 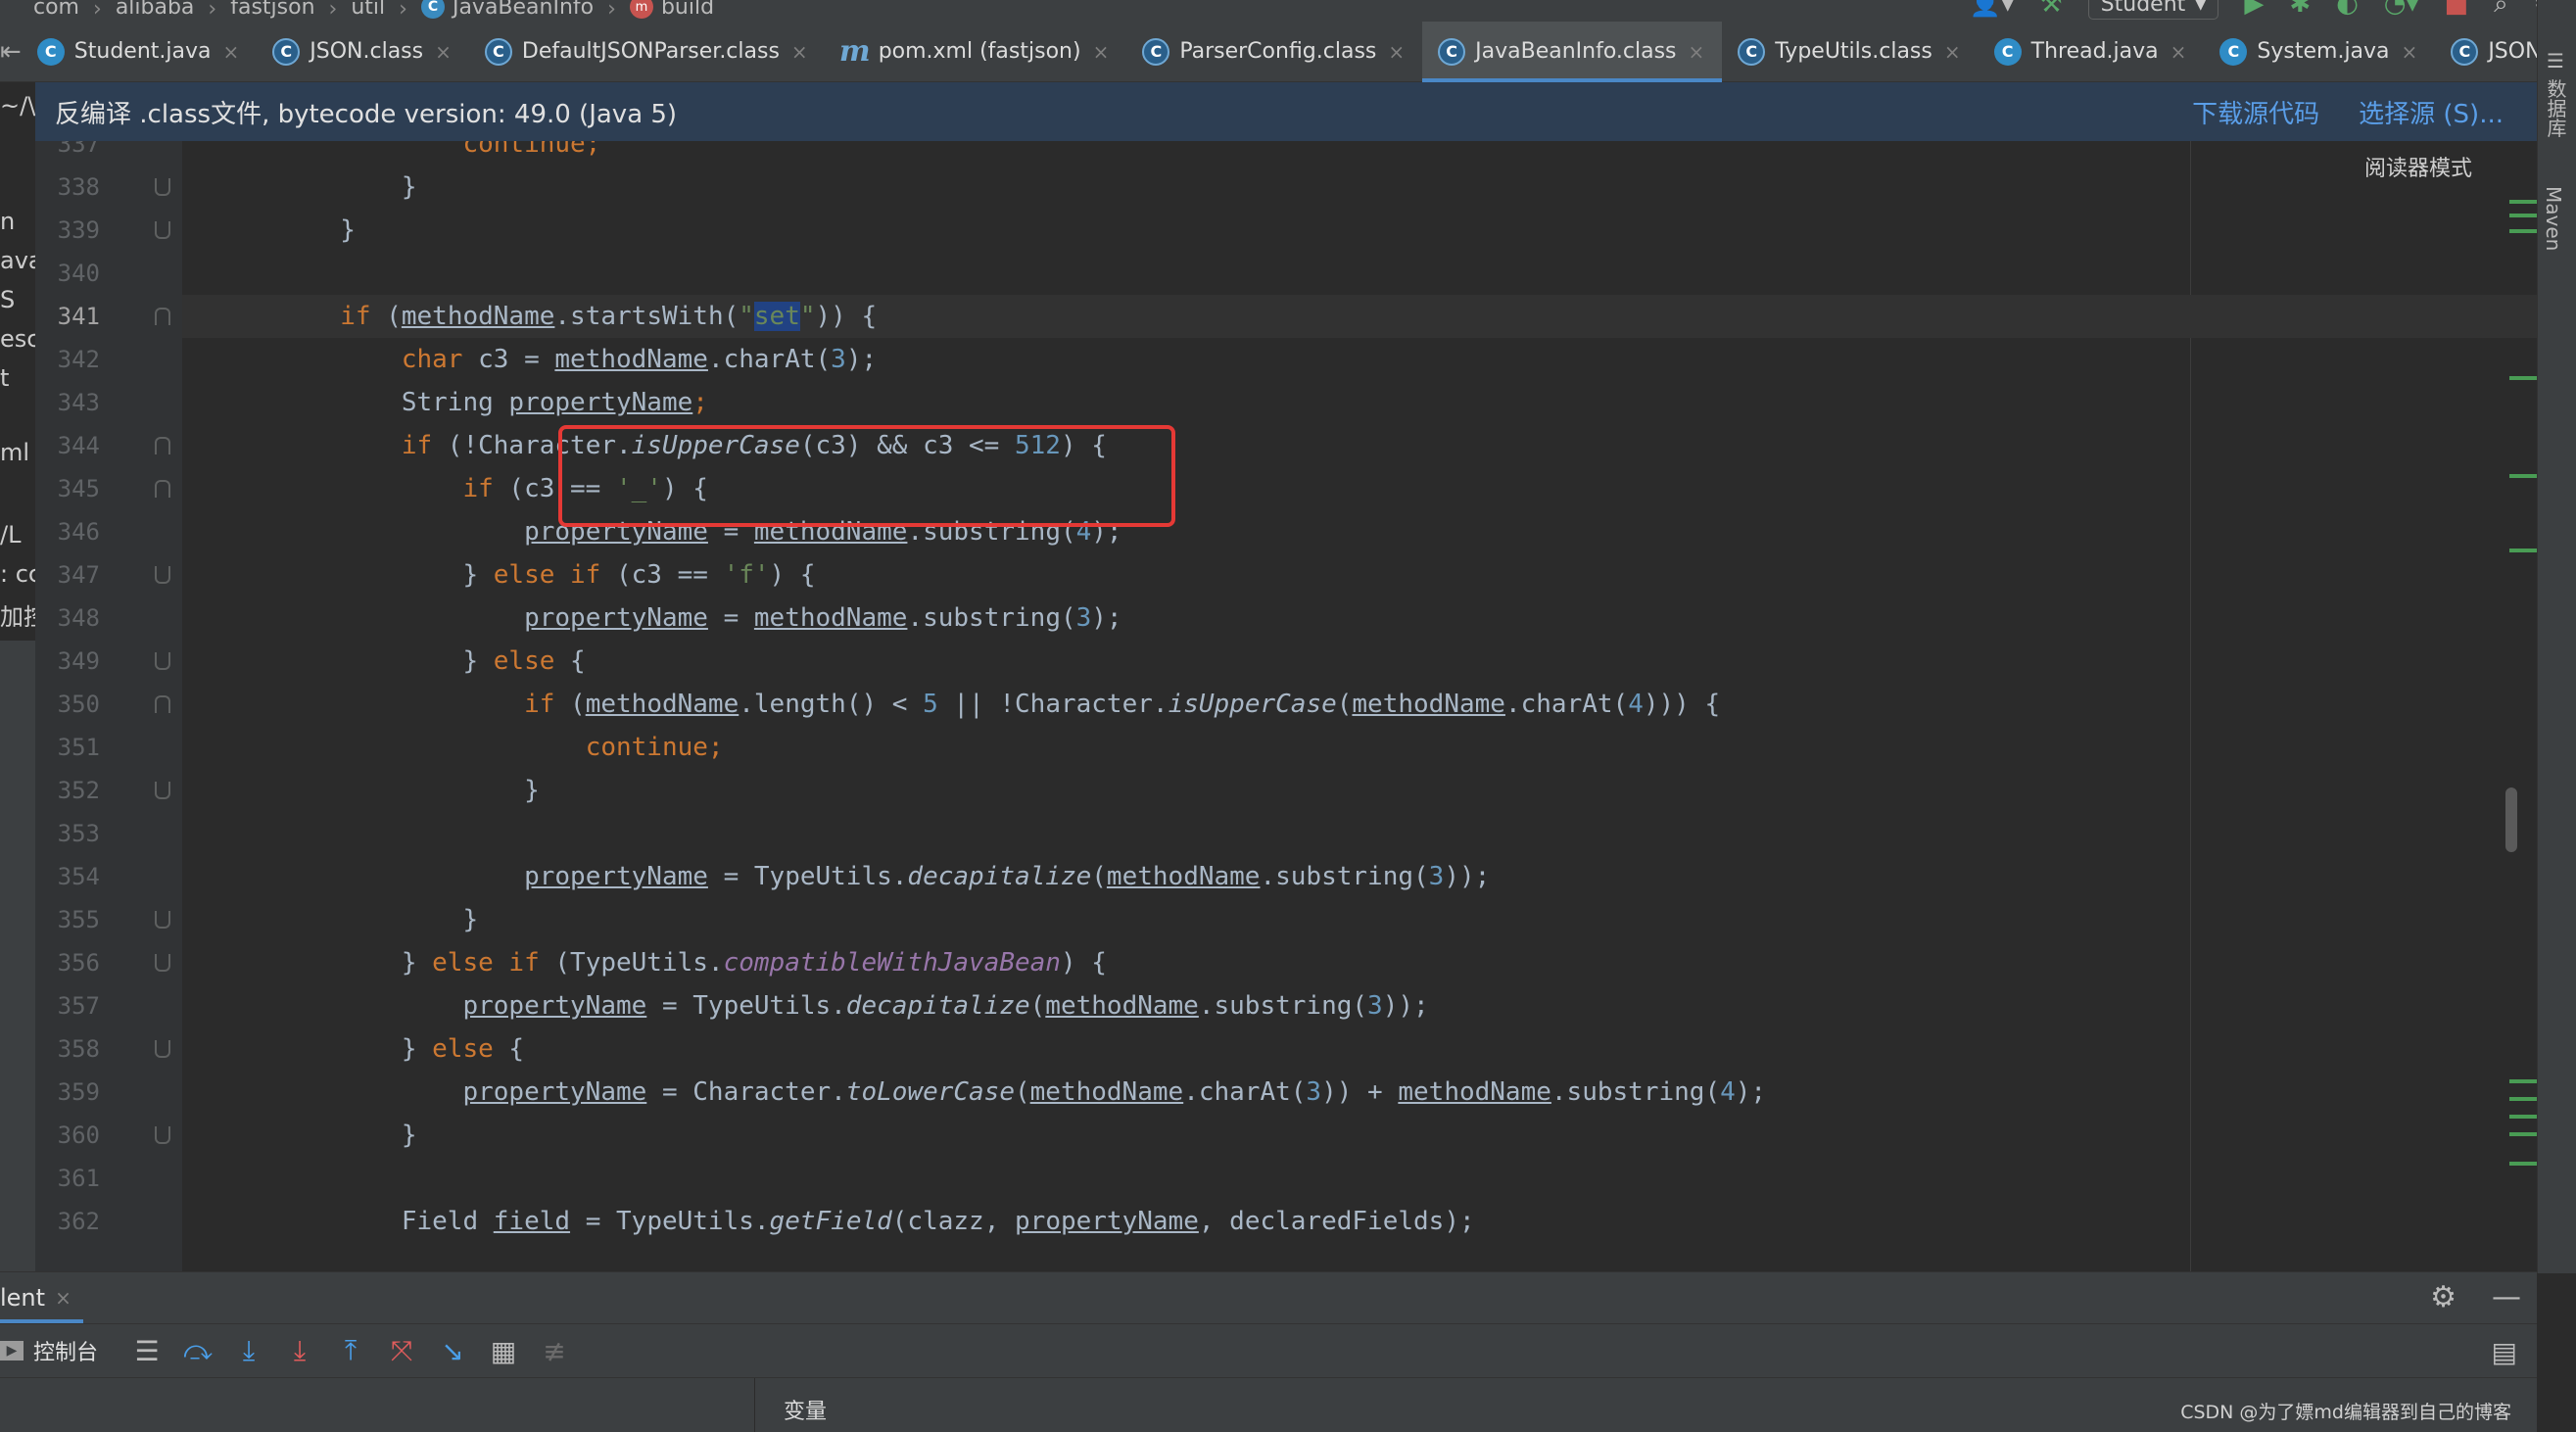 I want to click on tree-fragment: 加控, so click(x=17, y=614).